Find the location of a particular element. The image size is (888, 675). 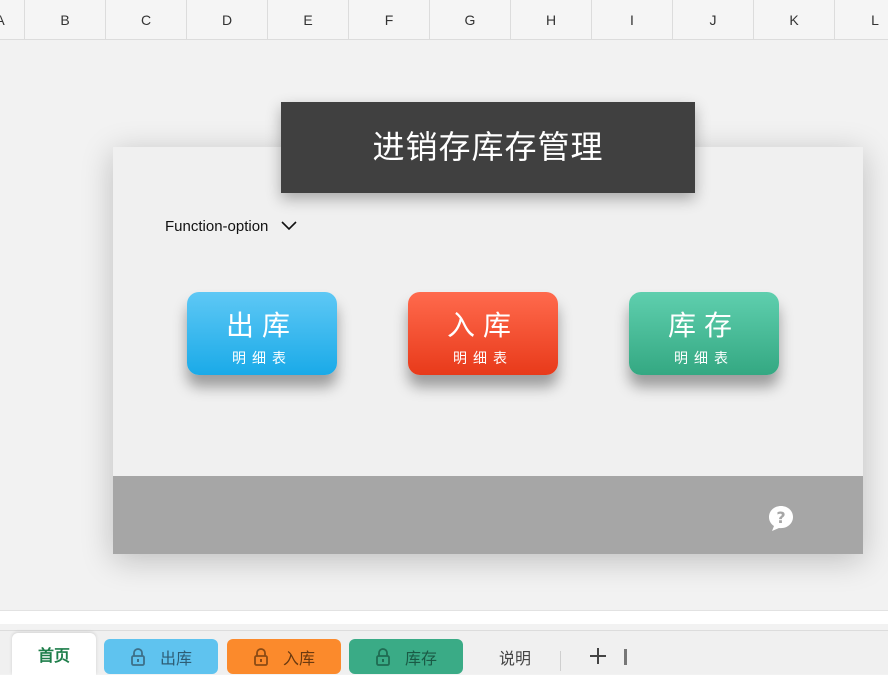

column-header-row: A B C D E F G H I J K L is located at coordinates (444, 20).